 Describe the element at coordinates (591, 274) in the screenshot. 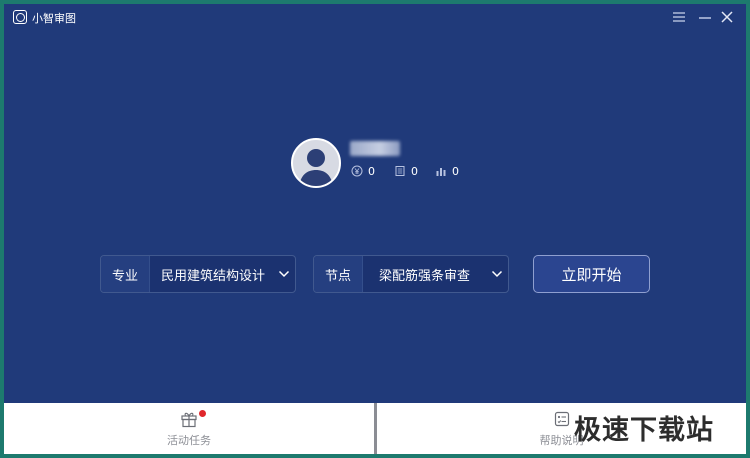

I see `start-button: 立即开始` at that location.